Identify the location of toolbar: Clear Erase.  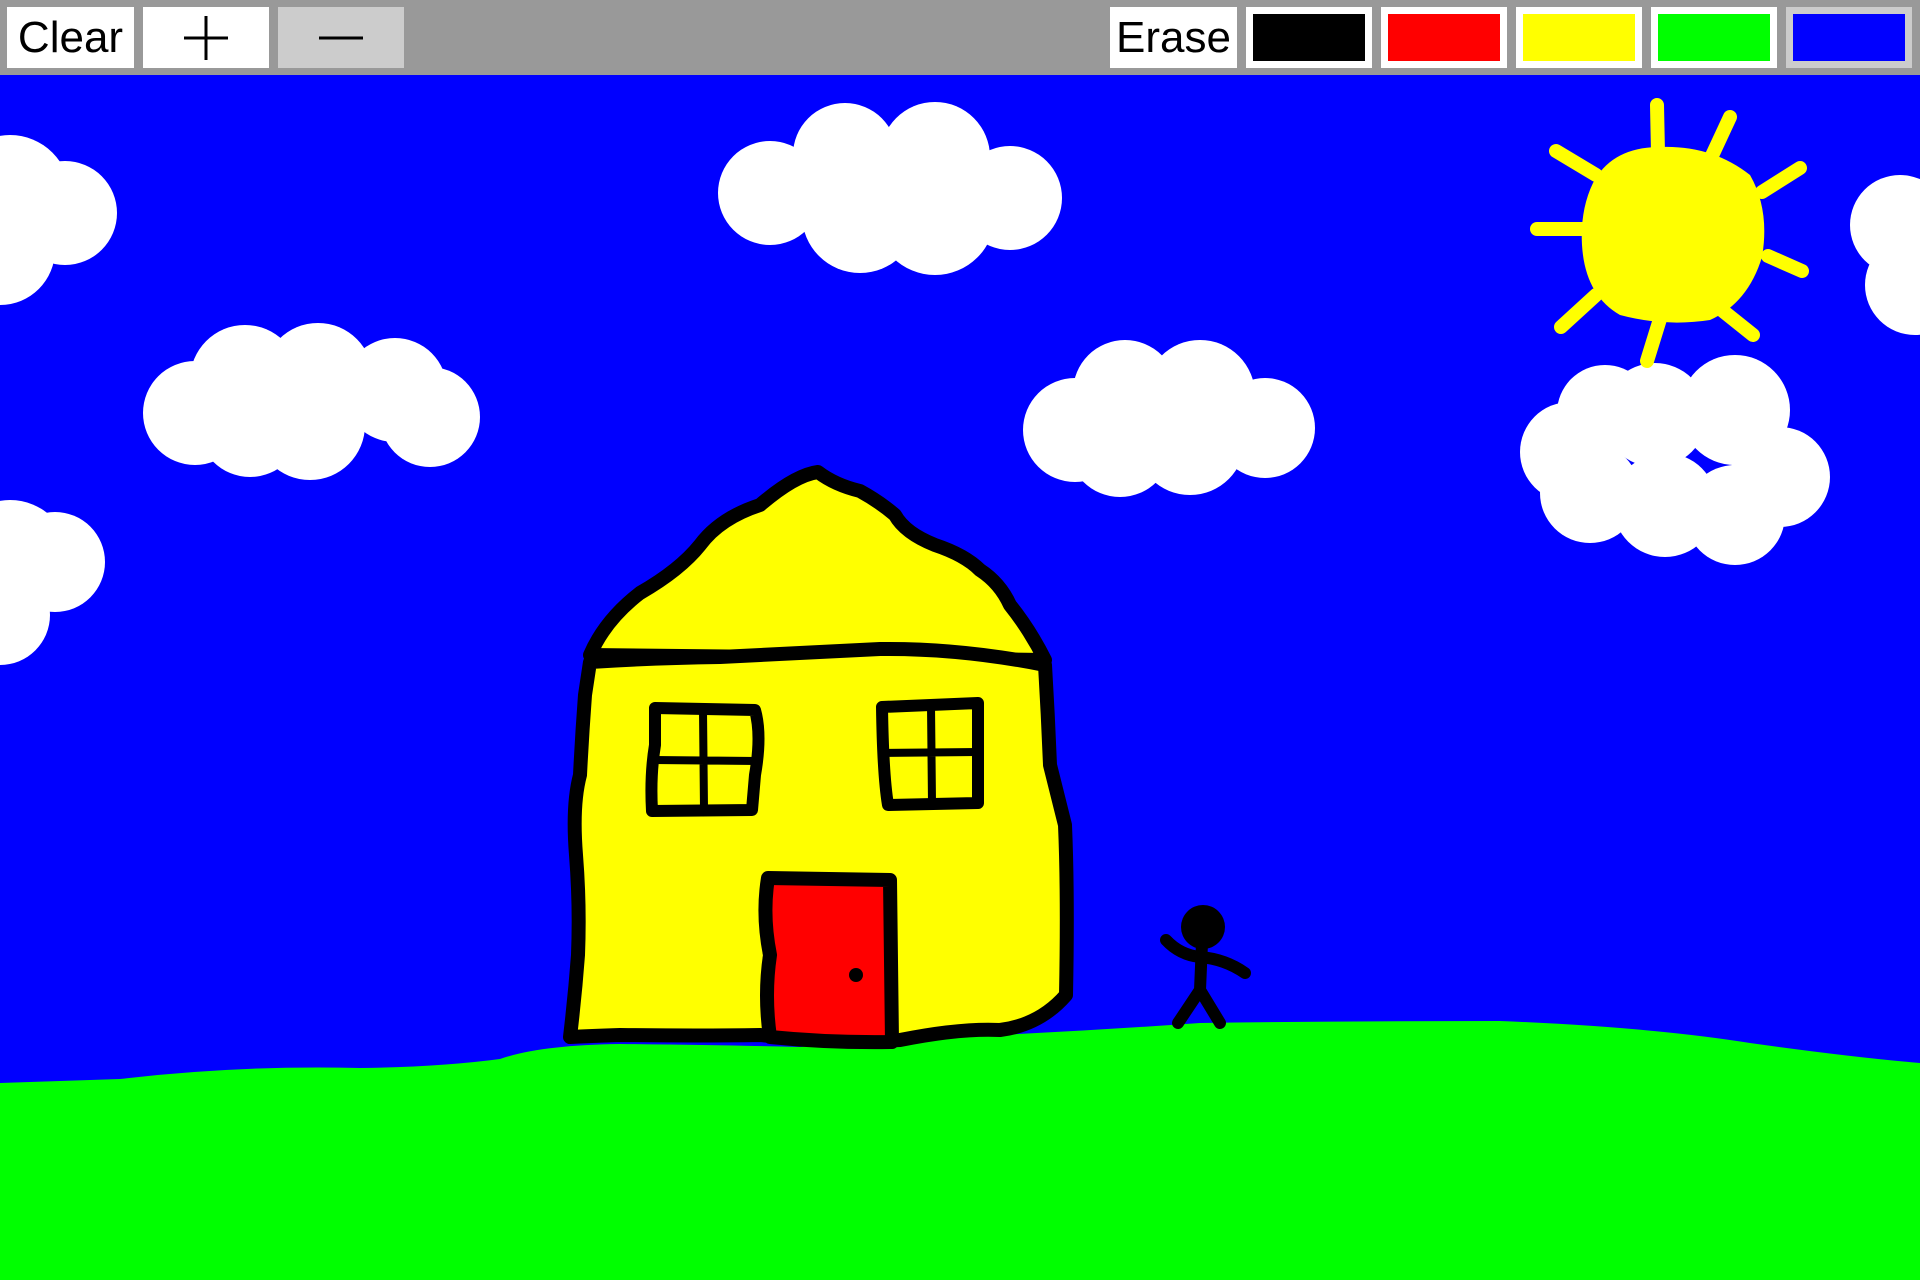
(960, 37).